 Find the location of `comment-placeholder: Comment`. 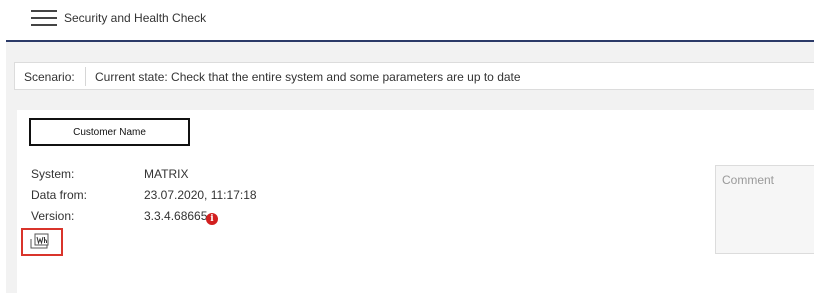

comment-placeholder: Comment is located at coordinates (748, 180).